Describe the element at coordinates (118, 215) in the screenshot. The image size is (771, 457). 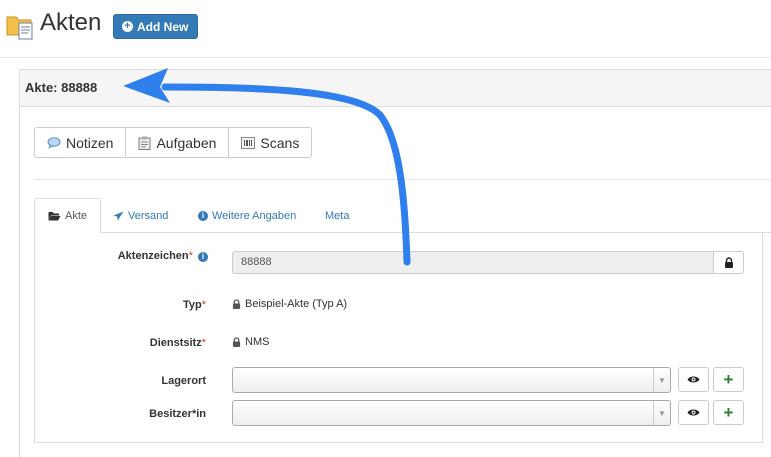
I see `paper-plane-icon` at that location.